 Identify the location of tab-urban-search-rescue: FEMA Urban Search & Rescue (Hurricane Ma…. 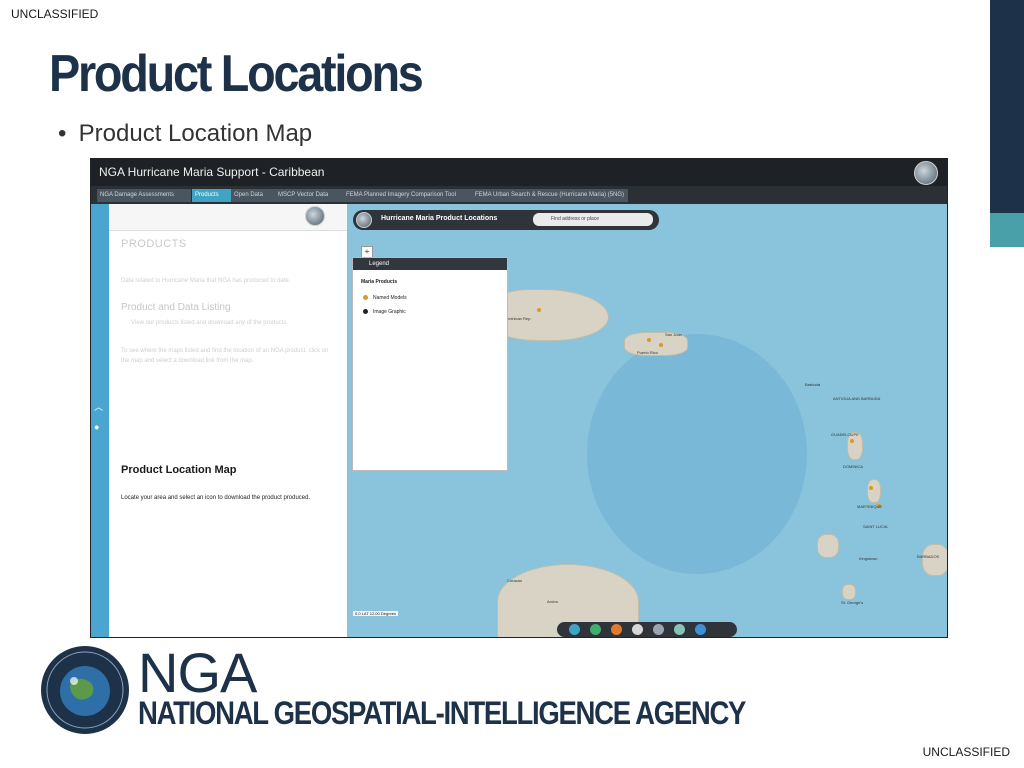
(550, 195).